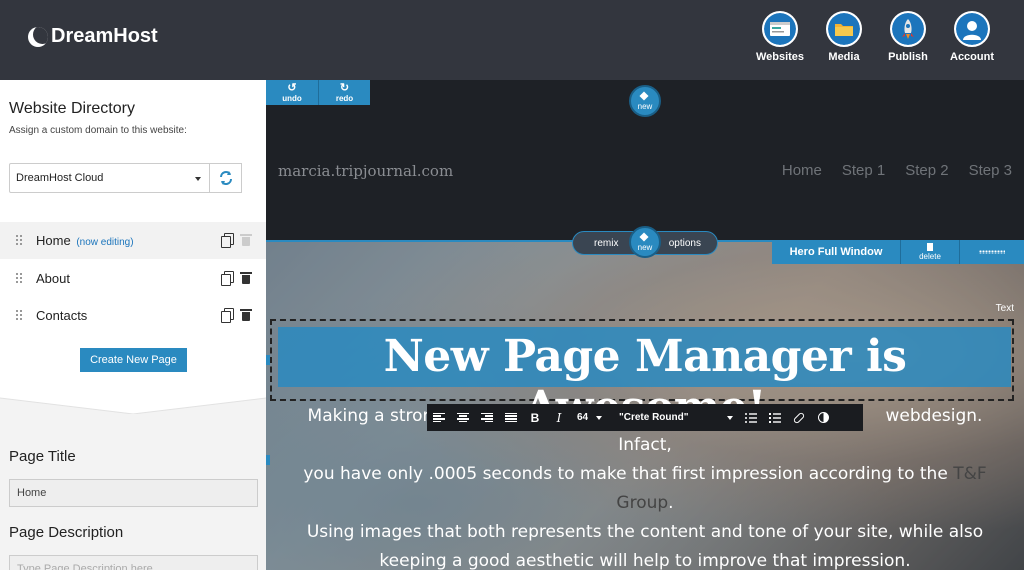  Describe the element at coordinates (908, 57) in the screenshot. I see `nav-label: Publish` at that location.